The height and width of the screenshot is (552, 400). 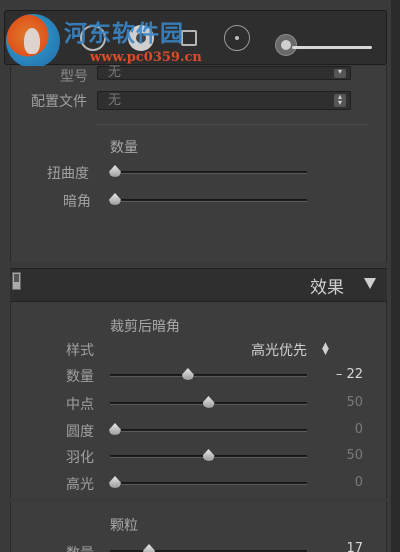 What do you see at coordinates (115, 198) in the screenshot?
I see `vignetting-slider-thumb` at bounding box center [115, 198].